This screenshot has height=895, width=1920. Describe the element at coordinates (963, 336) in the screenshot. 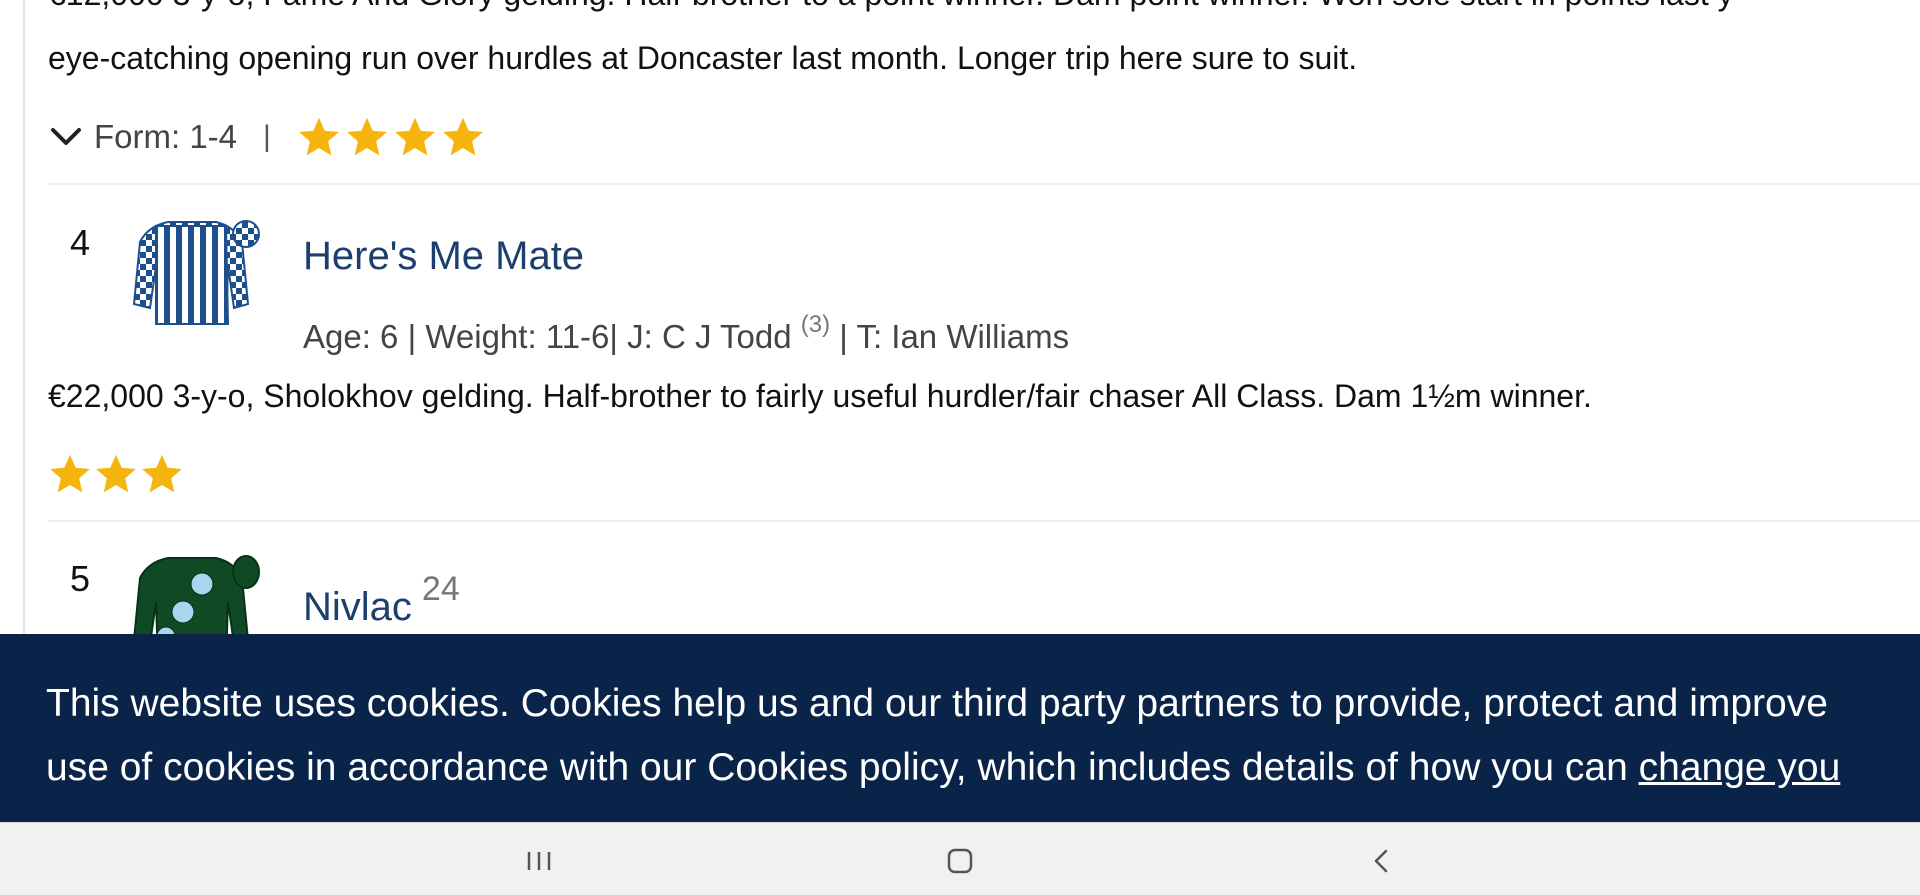

I see `trainer: T: Ian Williams` at that location.